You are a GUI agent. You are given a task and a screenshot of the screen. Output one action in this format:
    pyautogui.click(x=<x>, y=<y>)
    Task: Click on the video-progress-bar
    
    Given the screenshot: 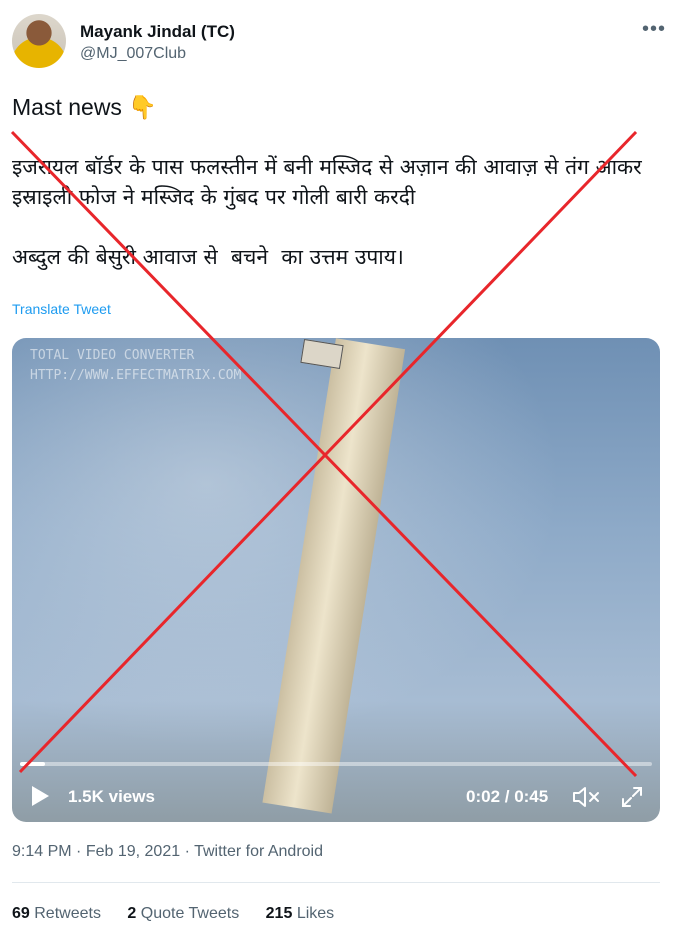 What is the action you would take?
    pyautogui.click(x=336, y=764)
    